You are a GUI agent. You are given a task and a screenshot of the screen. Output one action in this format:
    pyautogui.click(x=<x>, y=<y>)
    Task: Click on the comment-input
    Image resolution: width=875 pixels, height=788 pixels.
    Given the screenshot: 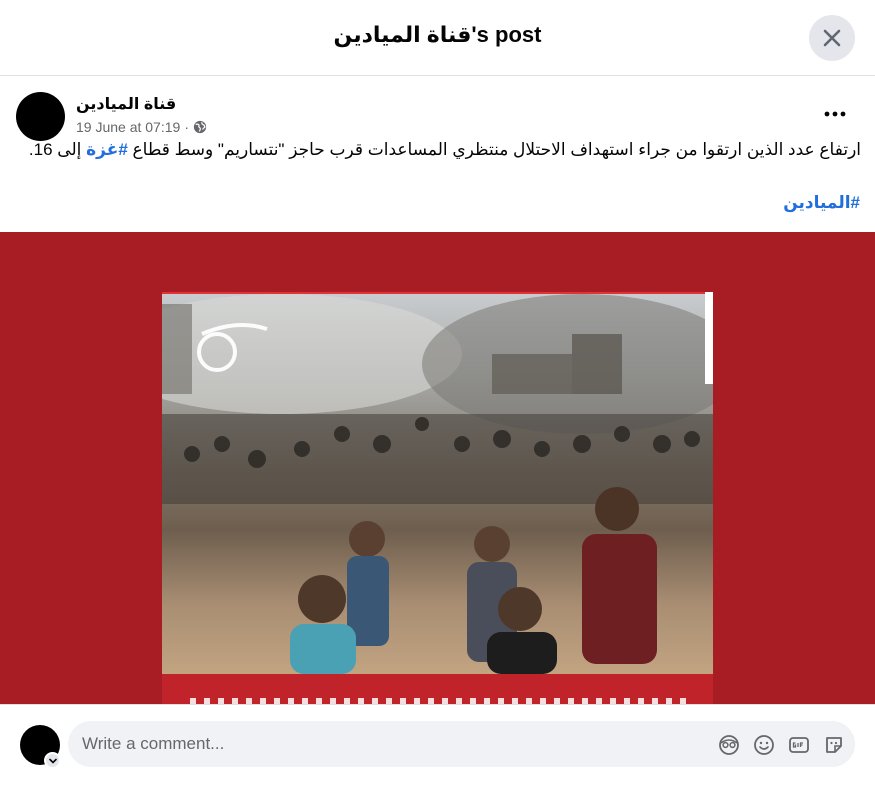 What is the action you would take?
    pyautogui.click(x=382, y=744)
    